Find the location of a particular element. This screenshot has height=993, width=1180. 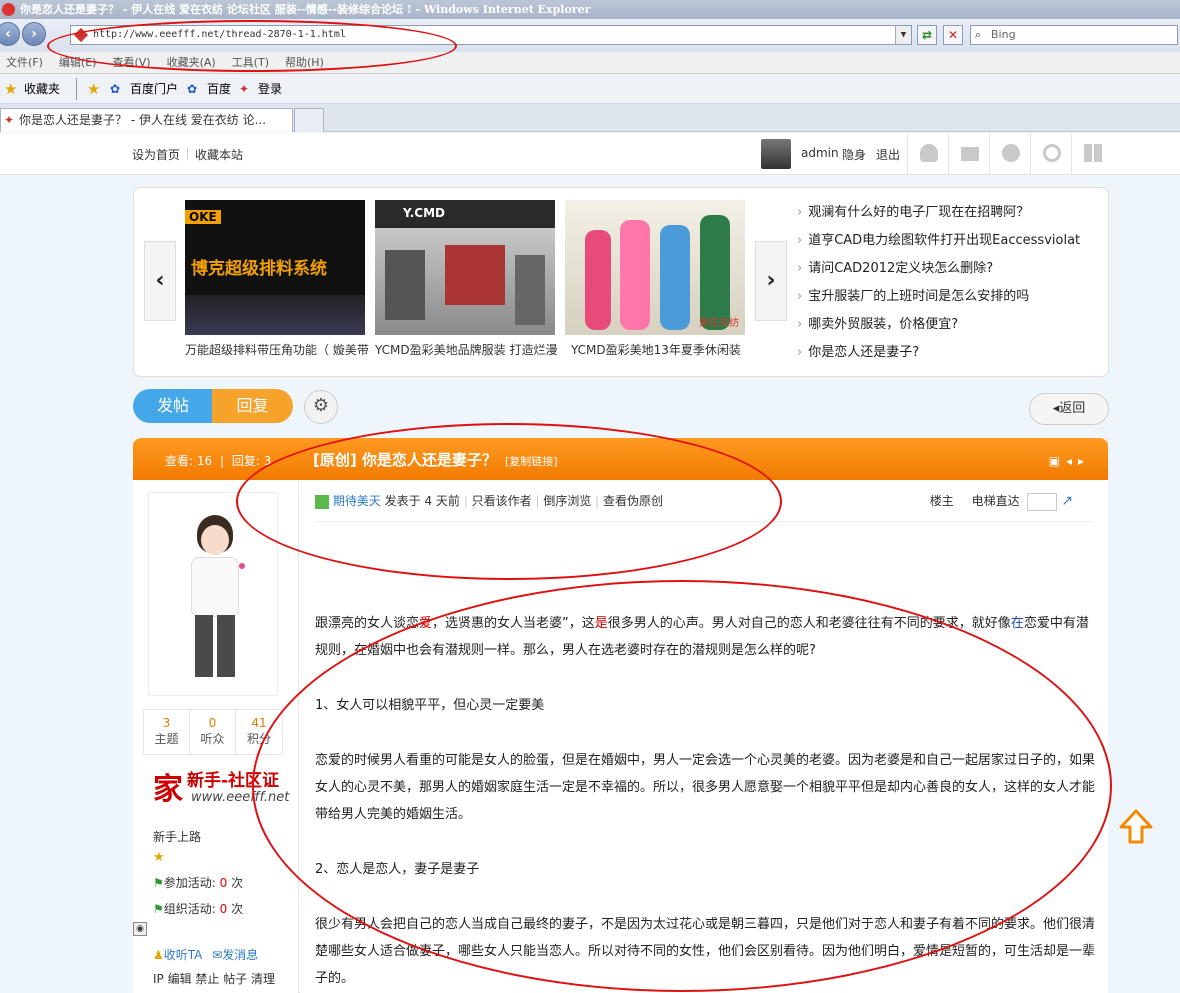

activity-organized: ⚑组织活动: 0 次 is located at coordinates (198, 909).